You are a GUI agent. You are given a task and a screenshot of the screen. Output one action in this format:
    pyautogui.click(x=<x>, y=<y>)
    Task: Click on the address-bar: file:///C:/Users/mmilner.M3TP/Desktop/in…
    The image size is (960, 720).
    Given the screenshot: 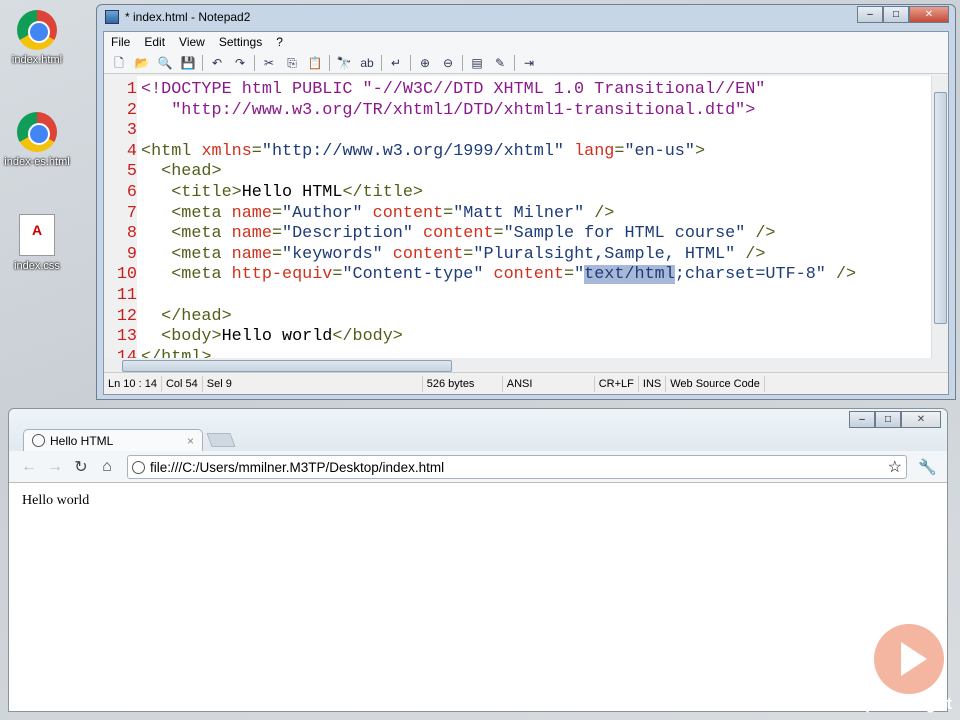 What is the action you would take?
    pyautogui.click(x=517, y=467)
    